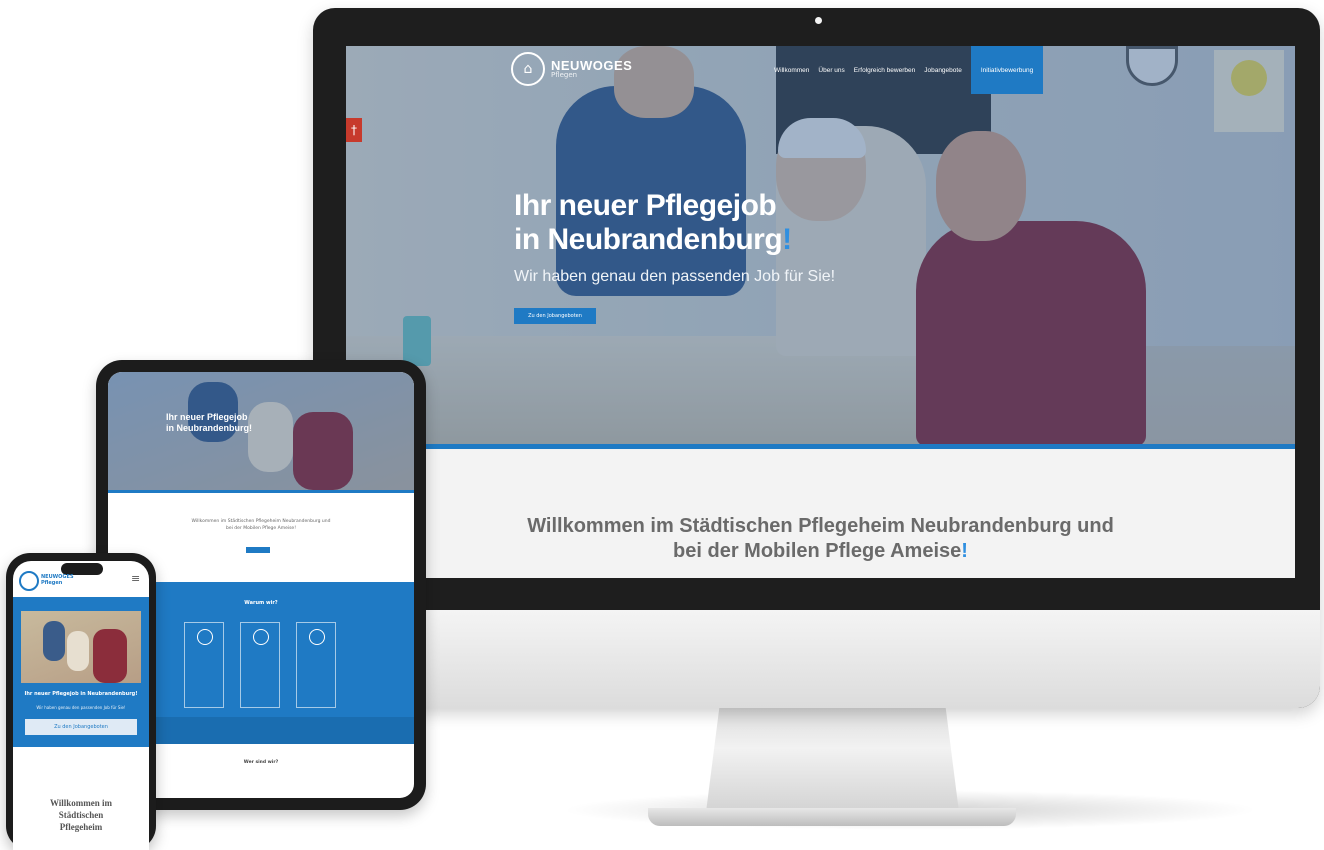 This screenshot has width=1324, height=850. I want to click on tablet-hero-overlay, so click(261, 431).